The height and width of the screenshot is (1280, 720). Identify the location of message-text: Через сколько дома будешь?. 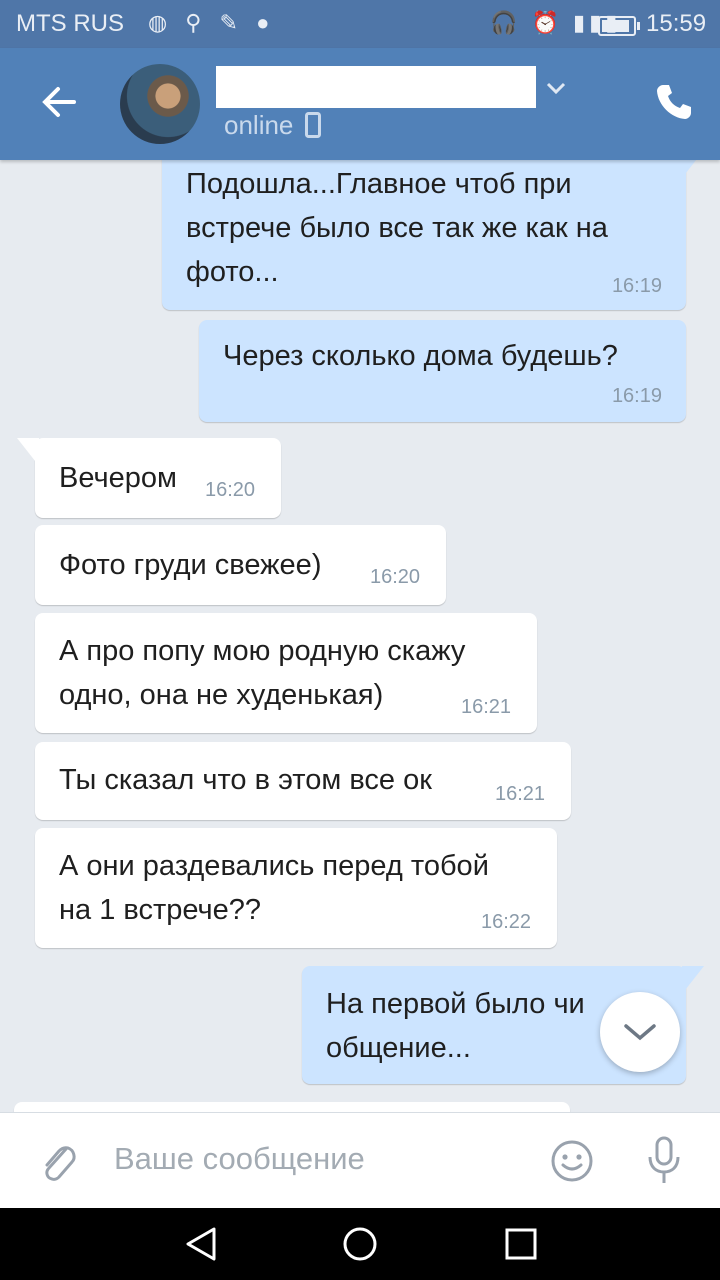
(420, 356).